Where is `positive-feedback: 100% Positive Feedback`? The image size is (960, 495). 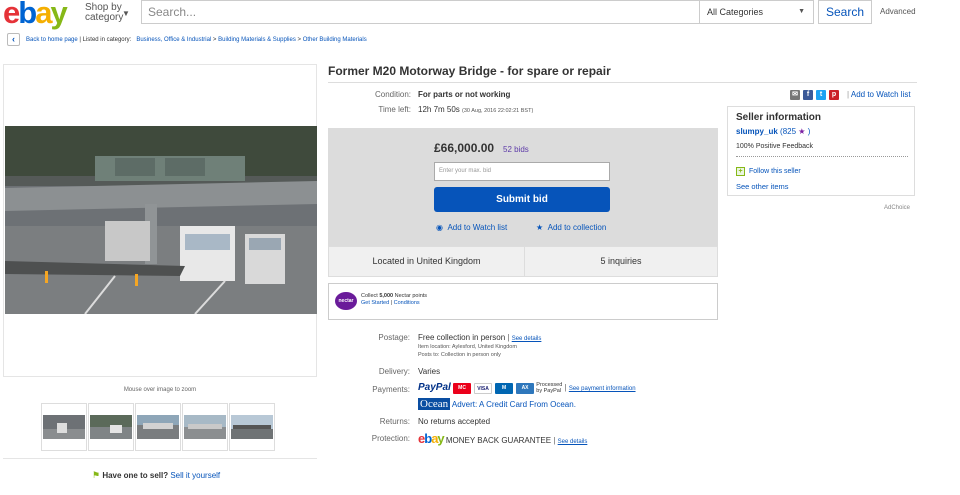 positive-feedback: 100% Positive Feedback is located at coordinates (775, 146).